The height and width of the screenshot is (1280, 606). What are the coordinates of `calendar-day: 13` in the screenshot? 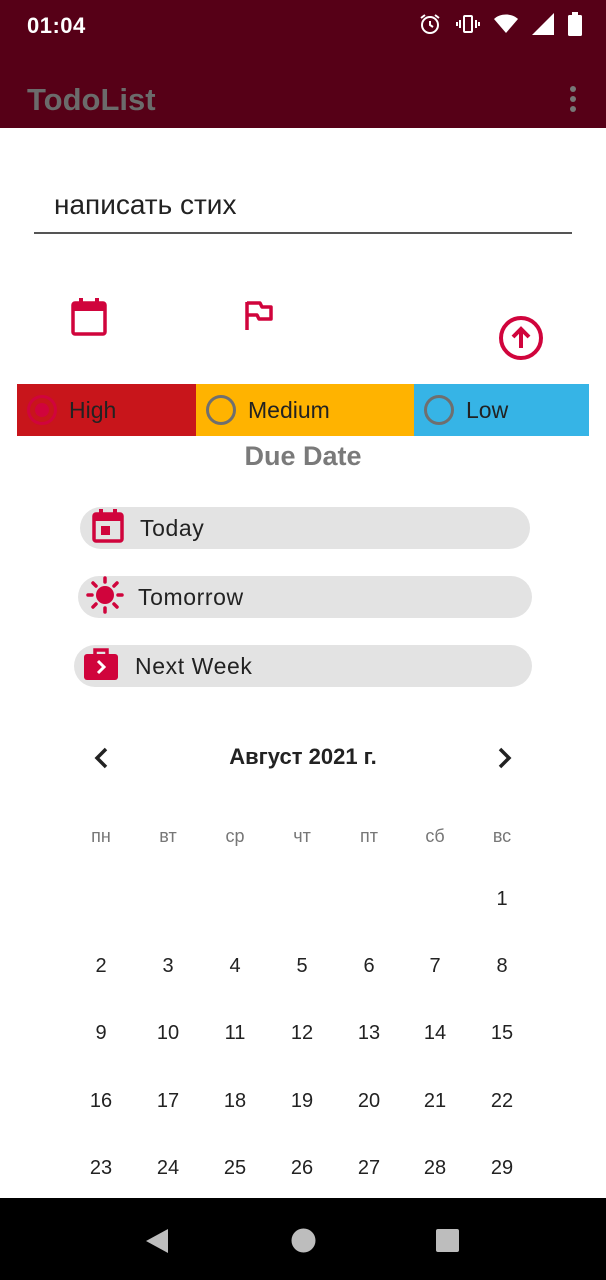 It's located at (369, 1033).